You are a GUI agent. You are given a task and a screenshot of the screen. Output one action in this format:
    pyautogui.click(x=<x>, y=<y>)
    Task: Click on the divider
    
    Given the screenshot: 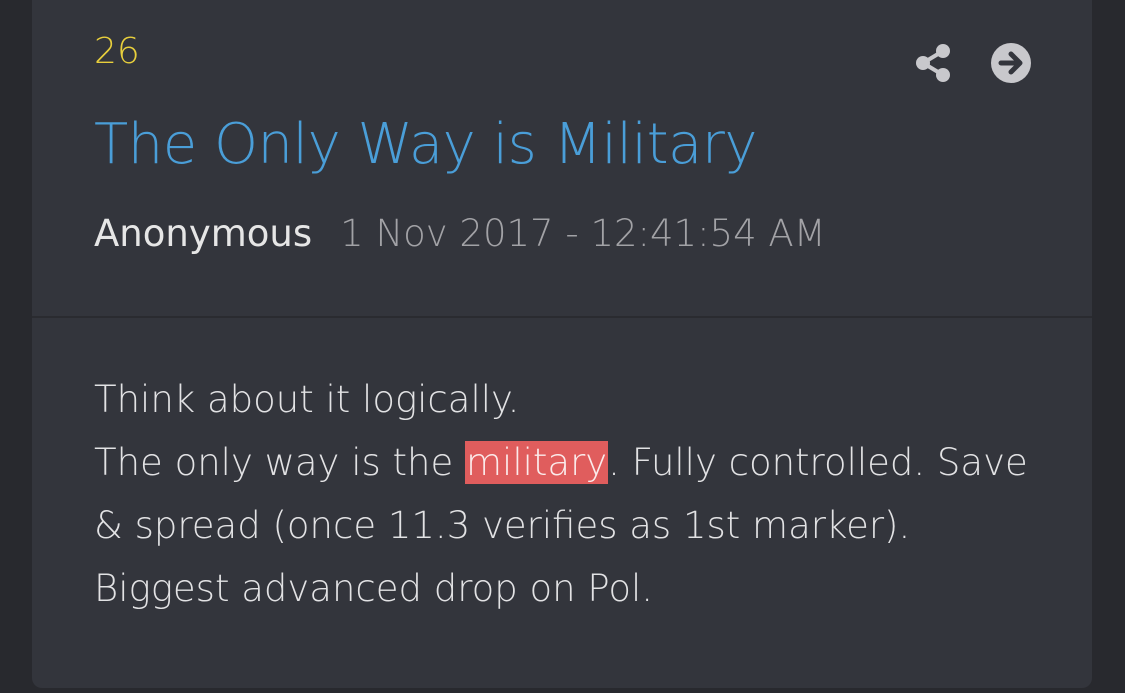 What is the action you would take?
    pyautogui.click(x=562, y=317)
    